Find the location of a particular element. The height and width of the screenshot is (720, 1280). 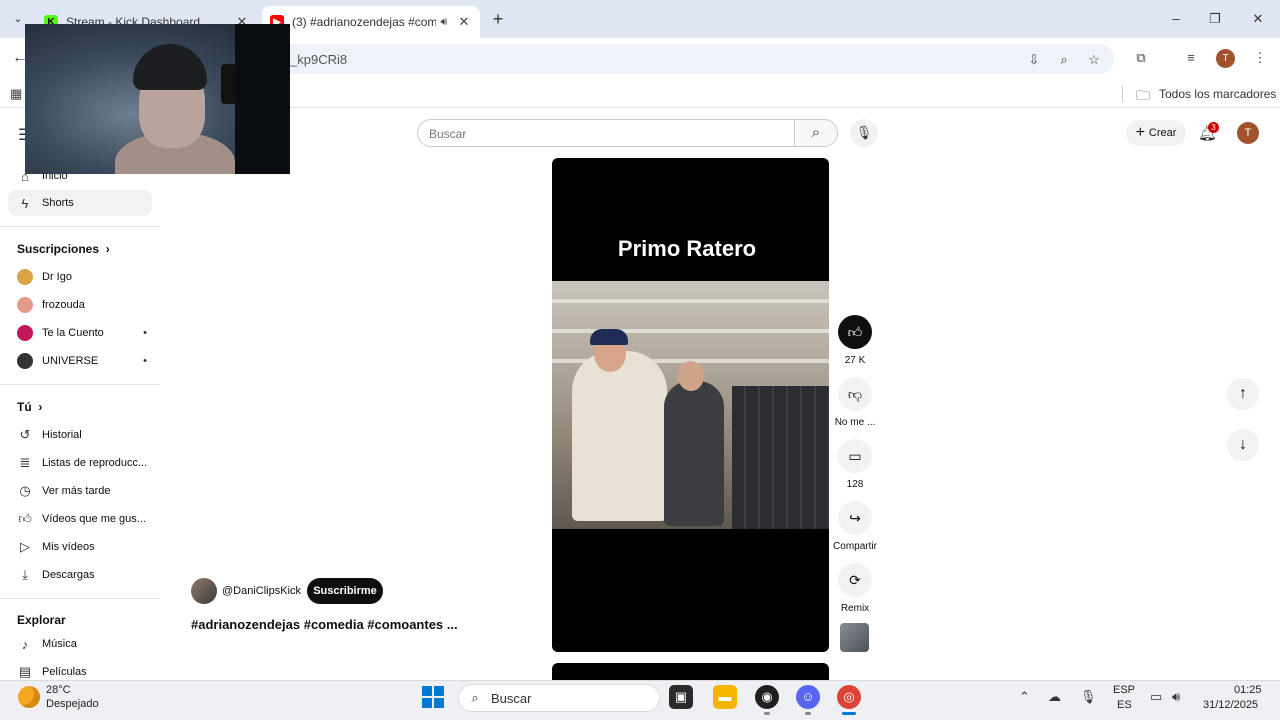

create-button: + Crear is located at coordinates (1156, 133).